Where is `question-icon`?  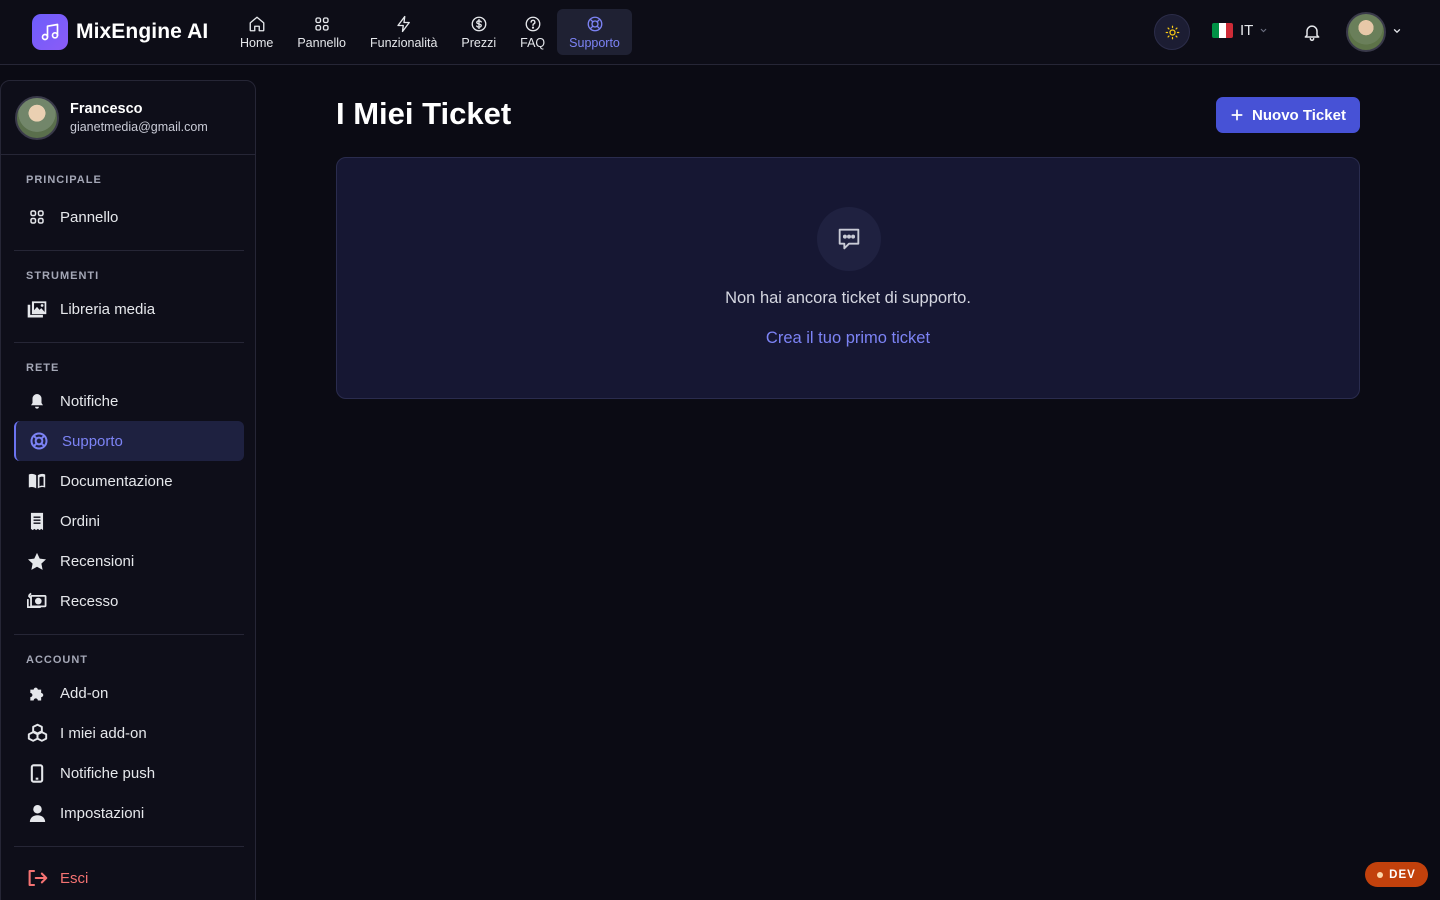
question-icon is located at coordinates (533, 23).